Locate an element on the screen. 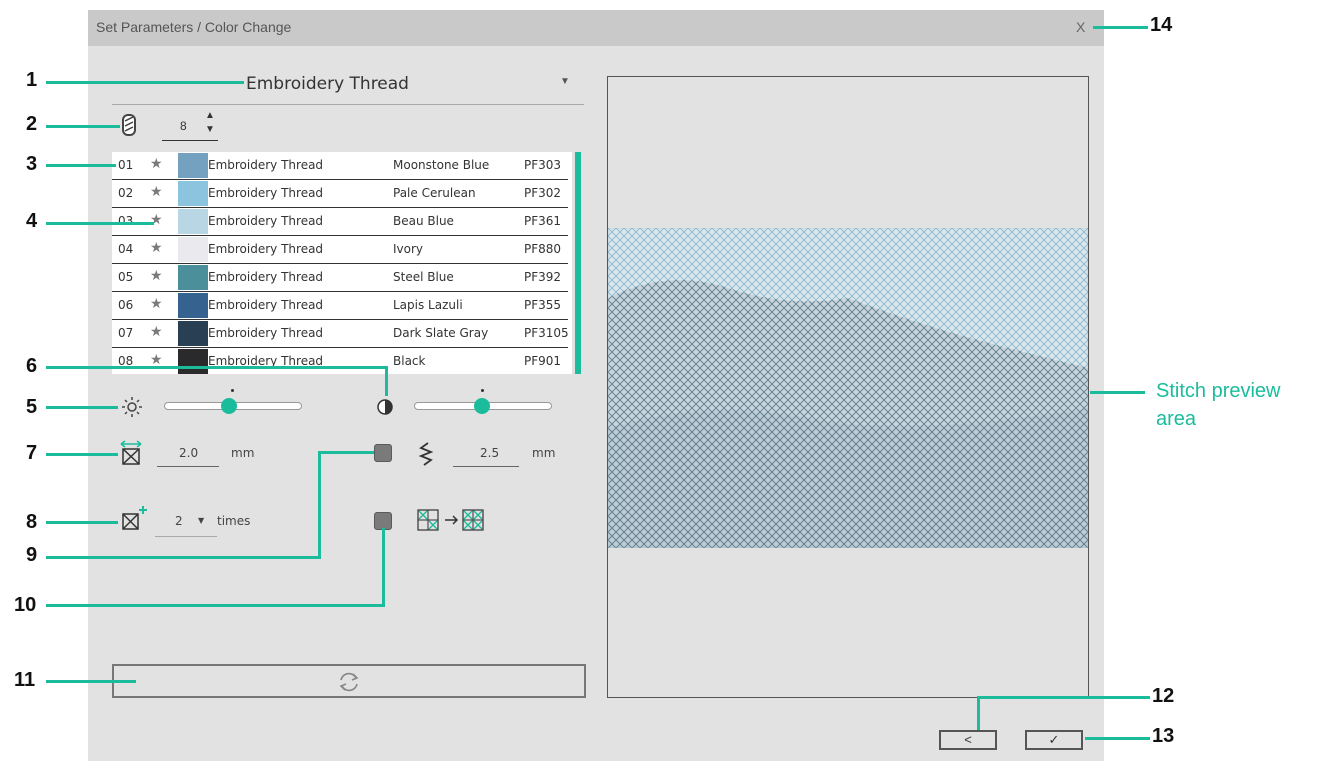  thread-number: 05 is located at coordinates (126, 277).